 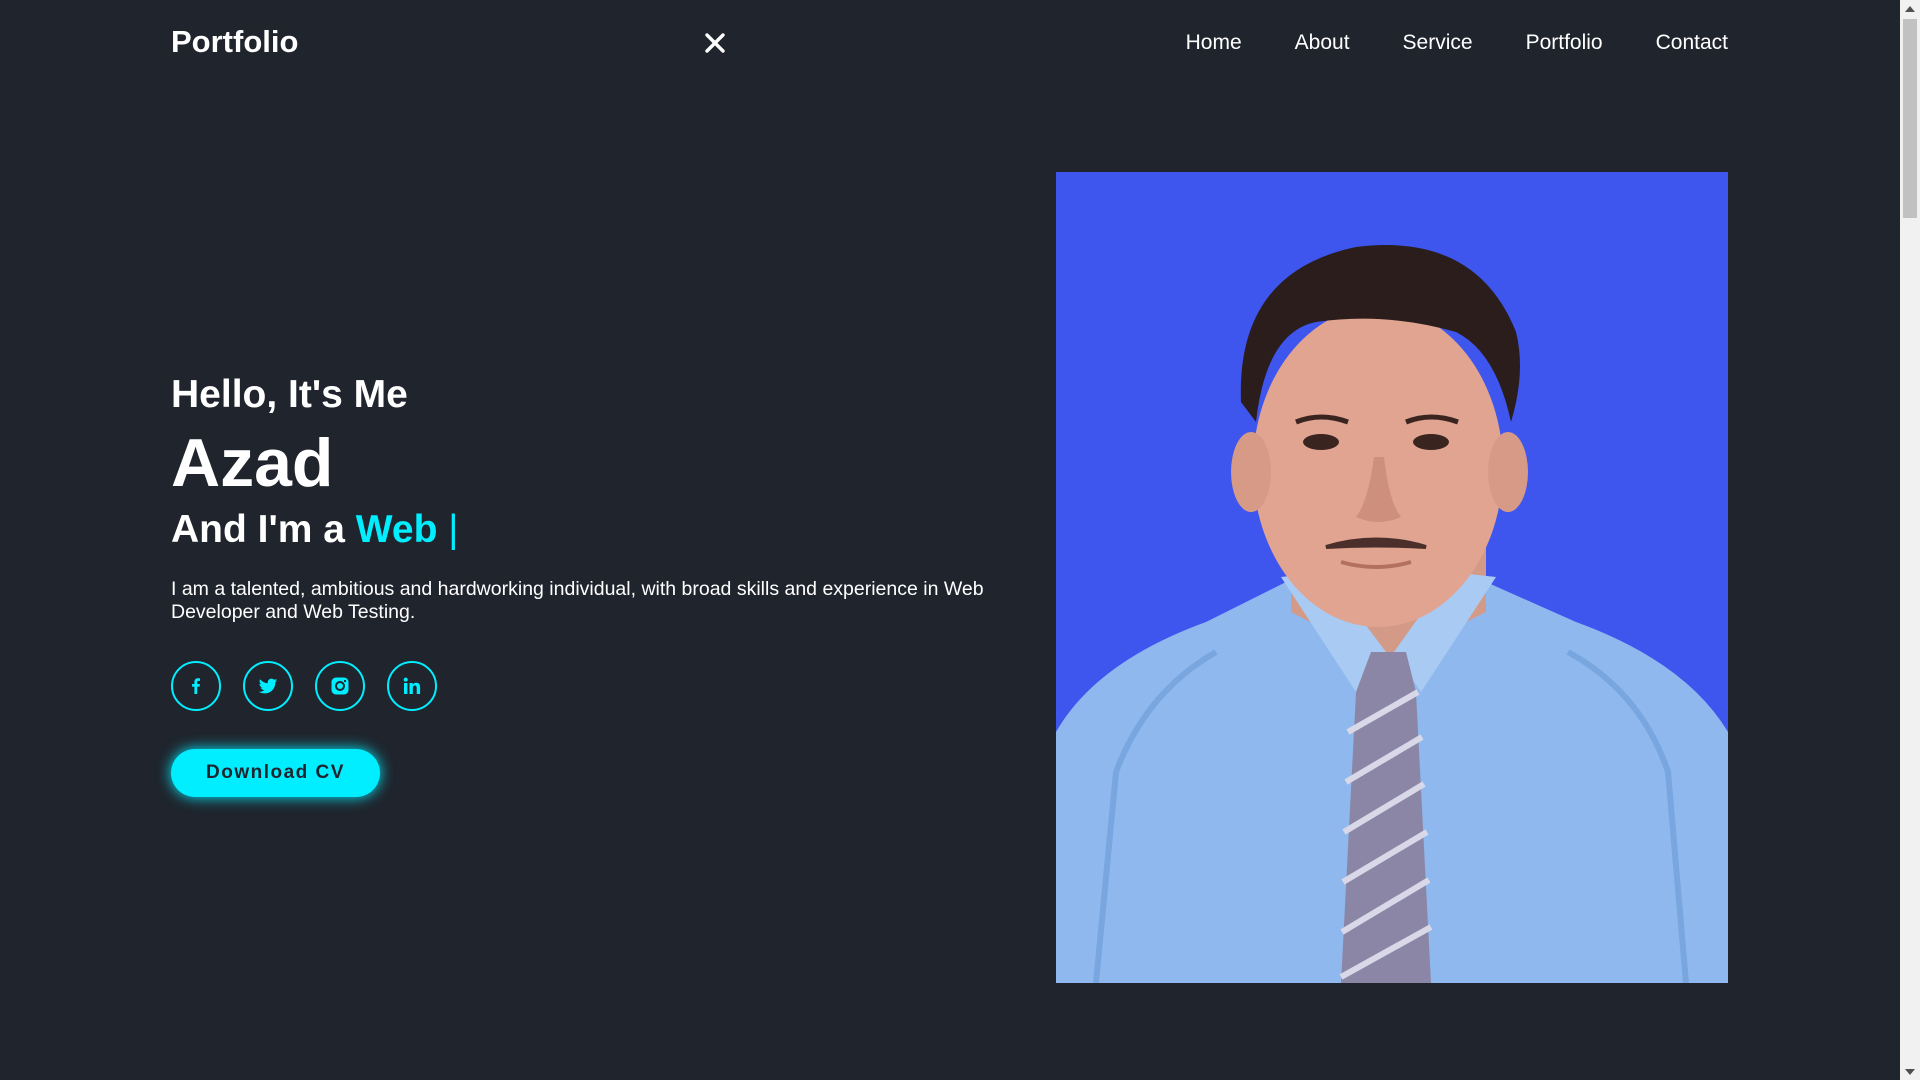 What do you see at coordinates (1910, 118) in the screenshot?
I see `scrollbar-thumb` at bounding box center [1910, 118].